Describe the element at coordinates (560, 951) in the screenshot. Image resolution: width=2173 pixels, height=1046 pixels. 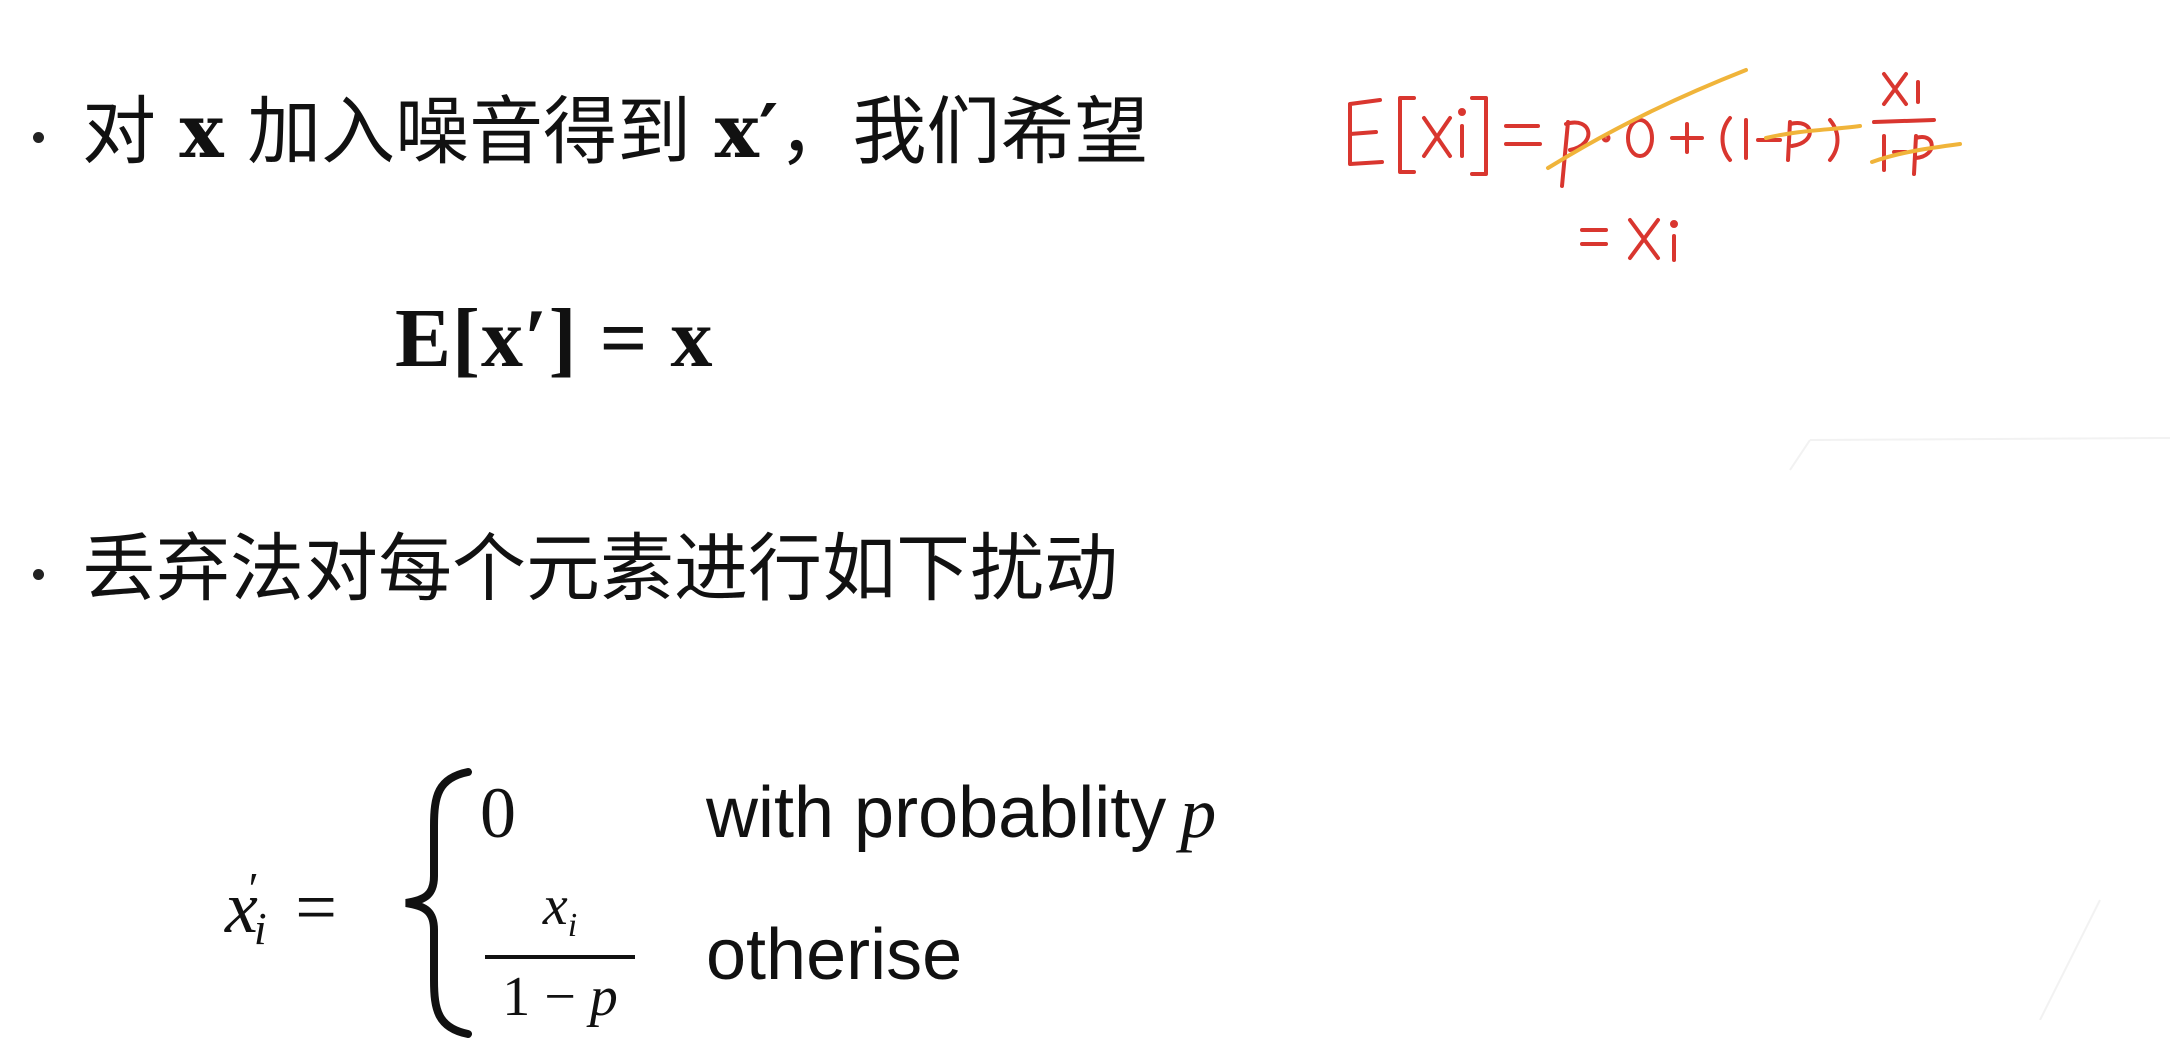
I see `case-2-fraction: xi 1 − p` at that location.